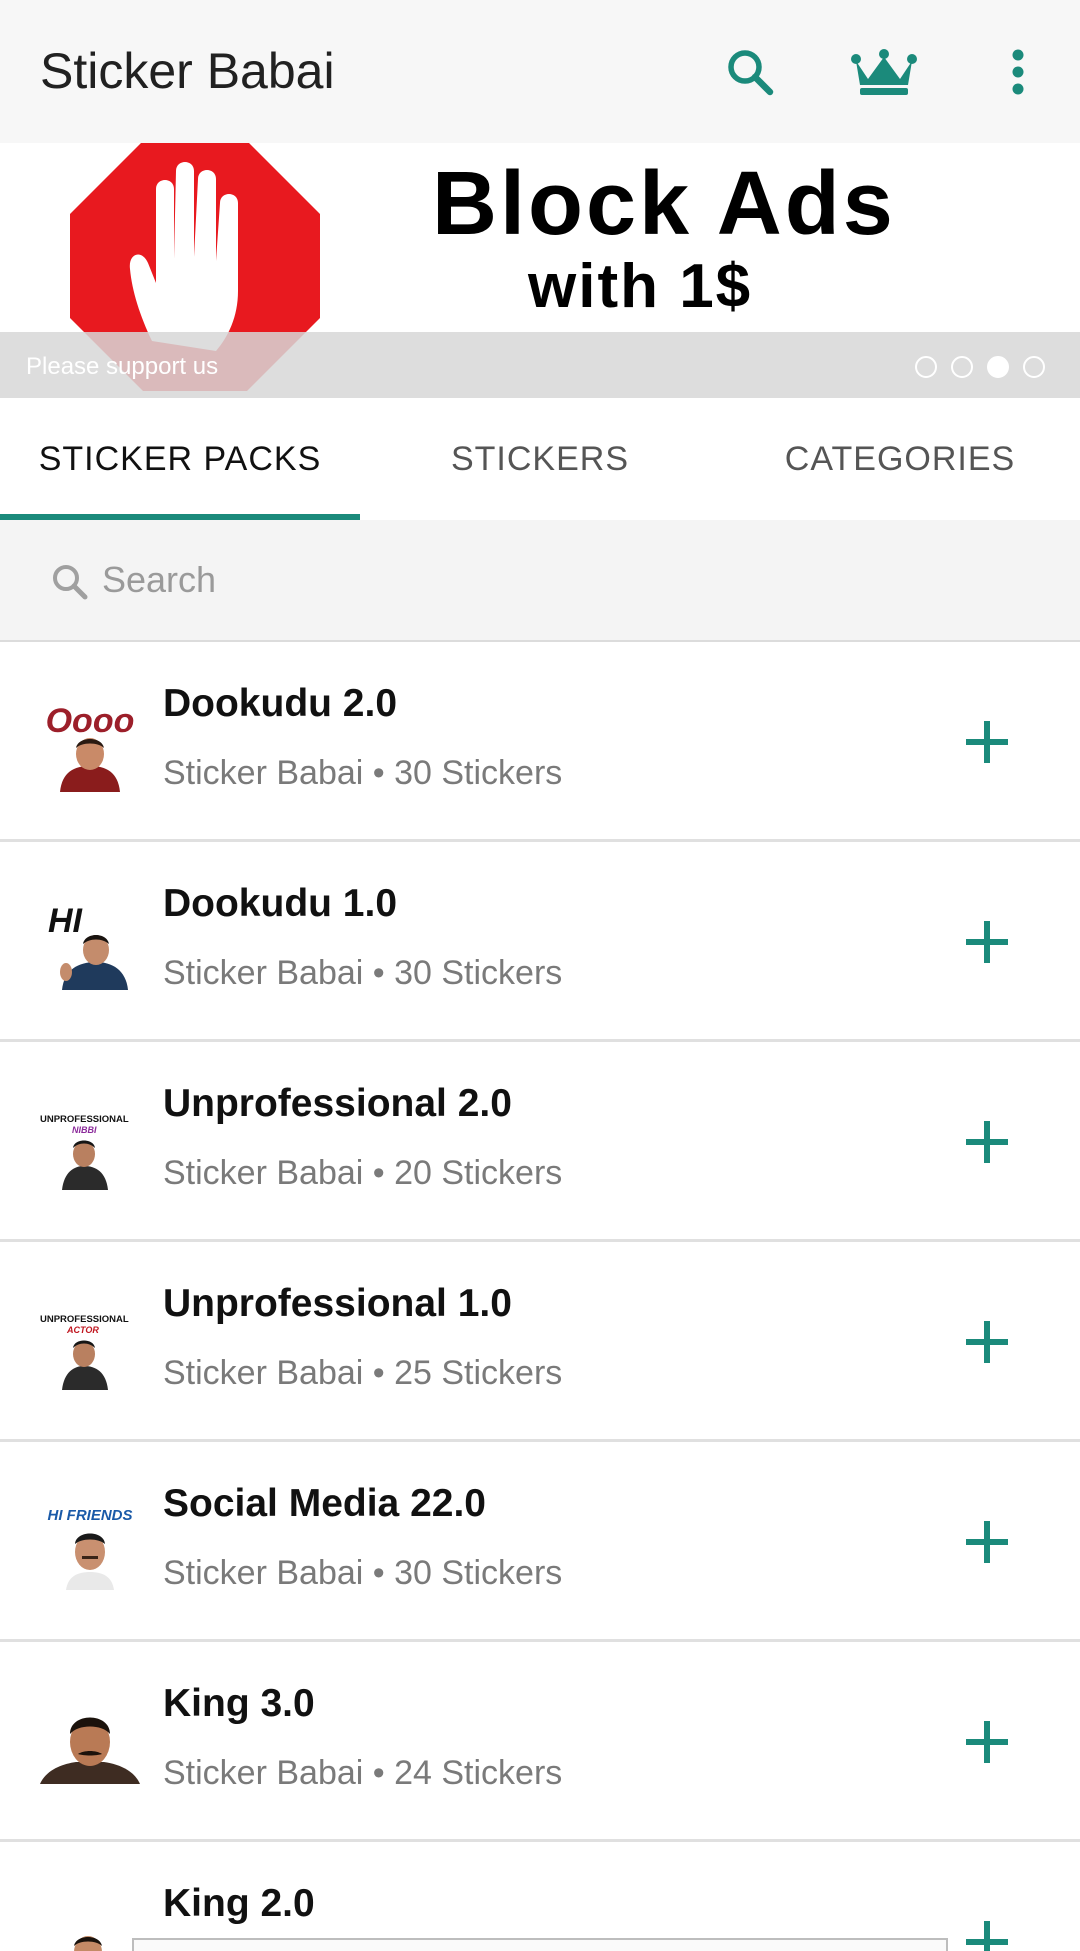  Describe the element at coordinates (187, 71) in the screenshot. I see `app-title: Sticker Babai` at that location.